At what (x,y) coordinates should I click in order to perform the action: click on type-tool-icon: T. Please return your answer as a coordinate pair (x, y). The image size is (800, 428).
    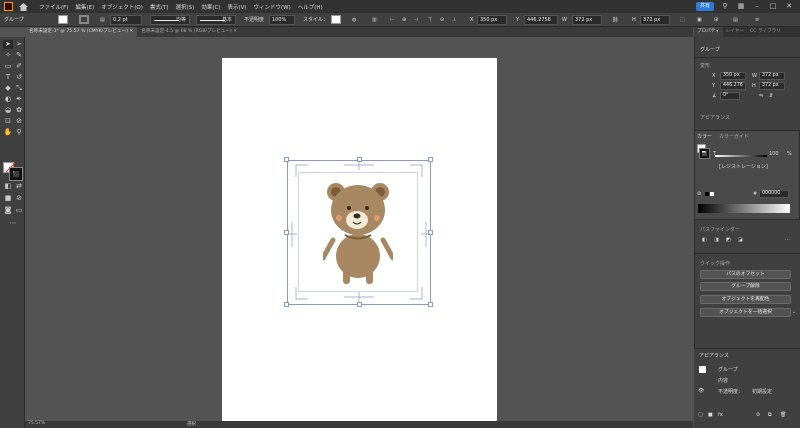
    Looking at the image, I should click on (8, 77).